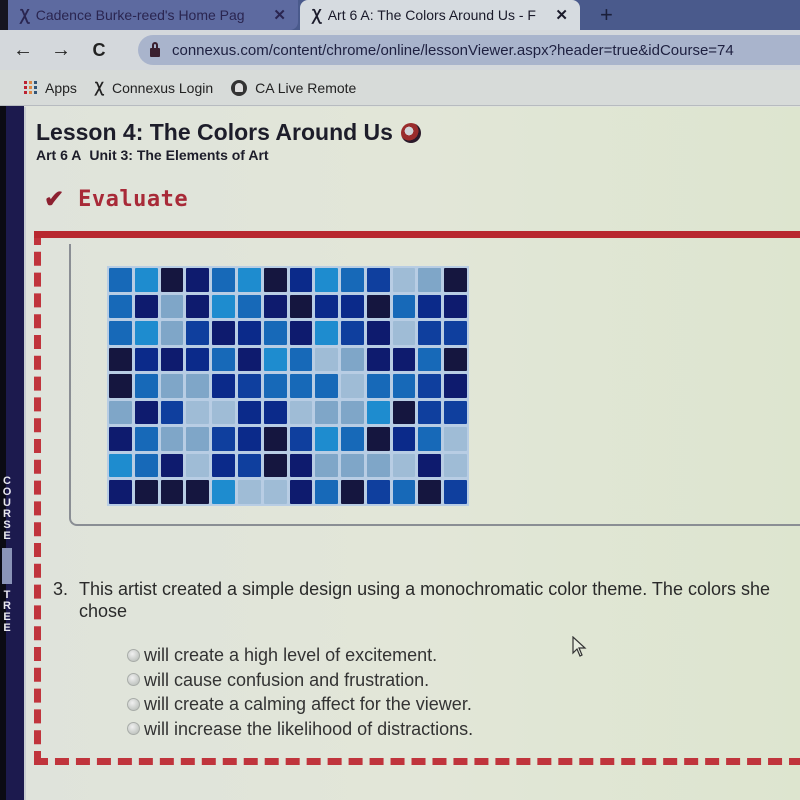 The width and height of the screenshot is (800, 800). What do you see at coordinates (179, 155) in the screenshot?
I see `unit-name: Unit 3: The Elements of Art` at bounding box center [179, 155].